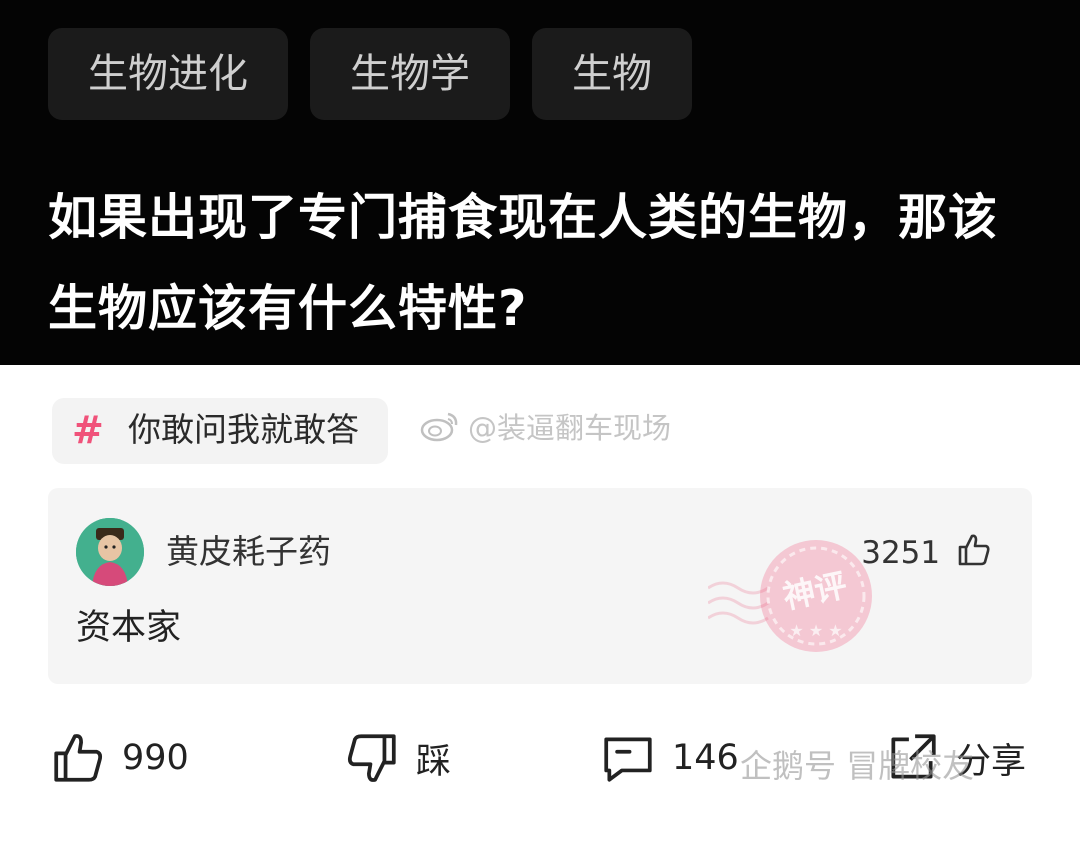 The width and height of the screenshot is (1080, 851). What do you see at coordinates (248, 552) in the screenshot?
I see `comment-username: 黄皮耗子药` at bounding box center [248, 552].